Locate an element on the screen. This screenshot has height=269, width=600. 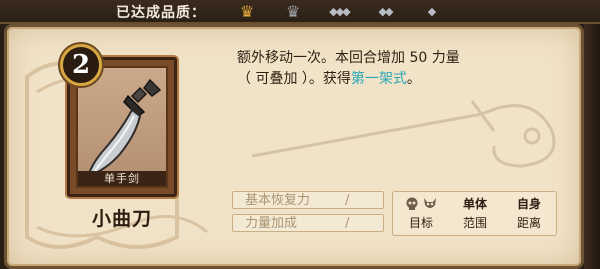
diamond-cluster-icon: ◆◆ is located at coordinates (386, 11).